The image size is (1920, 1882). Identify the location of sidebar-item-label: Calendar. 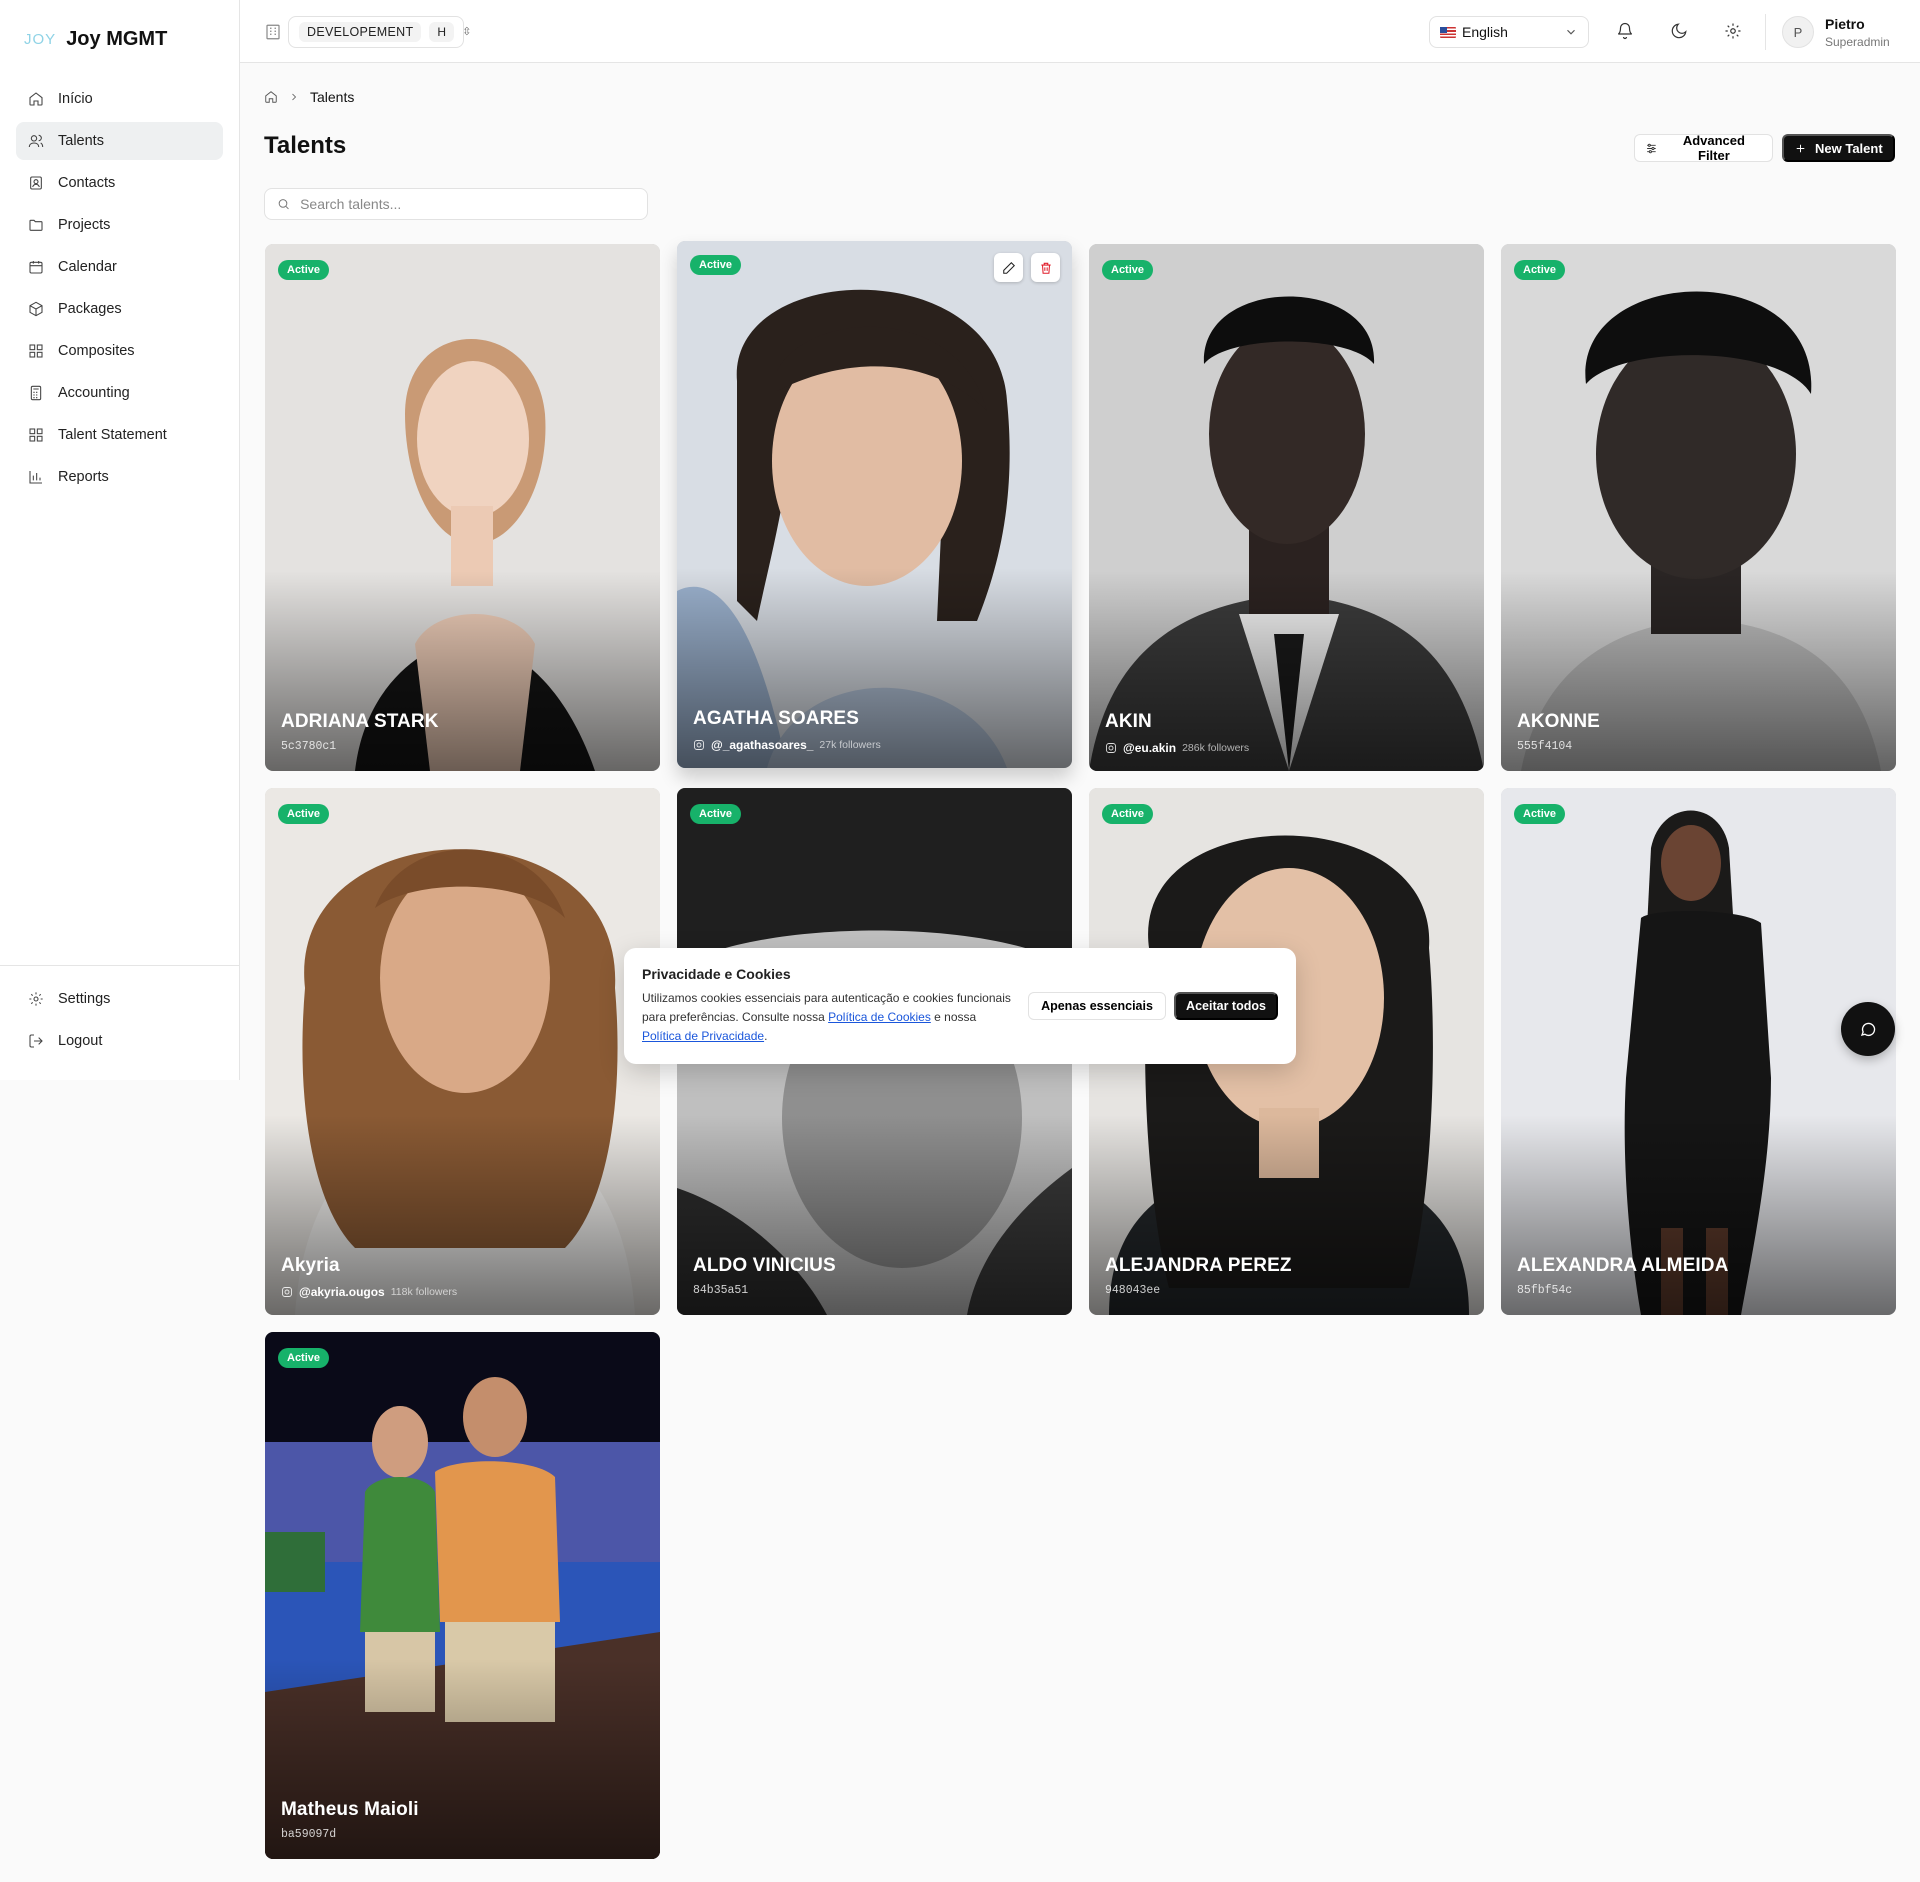
(87, 267).